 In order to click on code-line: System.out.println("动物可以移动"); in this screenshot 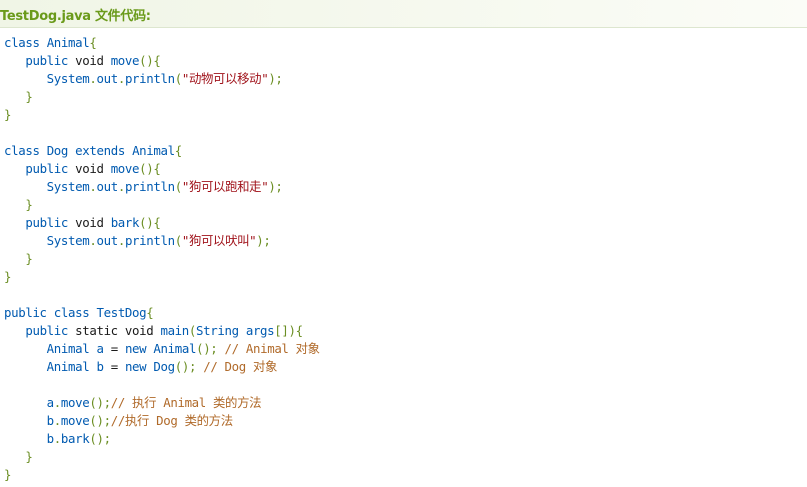, I will do `click(162, 79)`.